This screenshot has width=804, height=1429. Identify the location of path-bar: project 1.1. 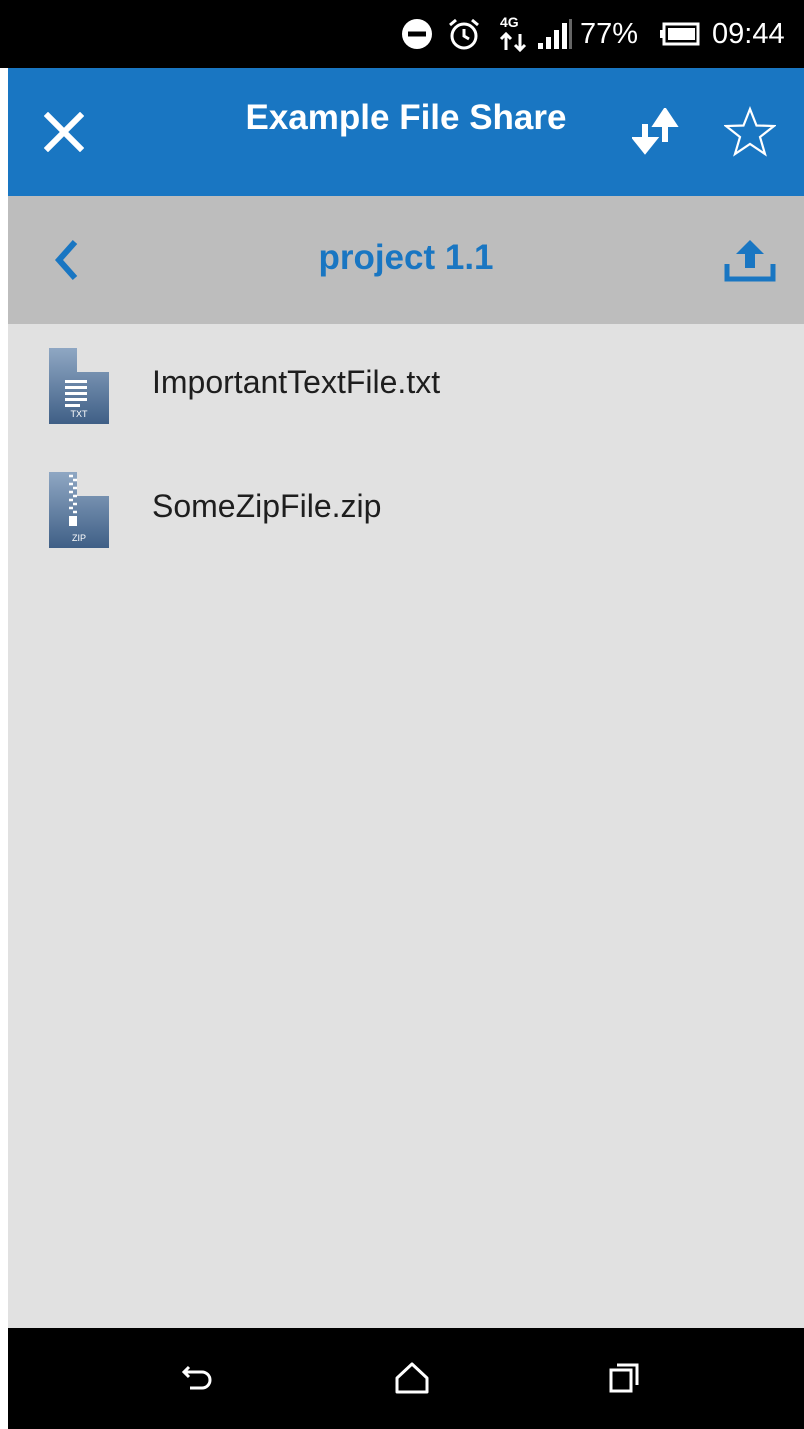
(406, 260).